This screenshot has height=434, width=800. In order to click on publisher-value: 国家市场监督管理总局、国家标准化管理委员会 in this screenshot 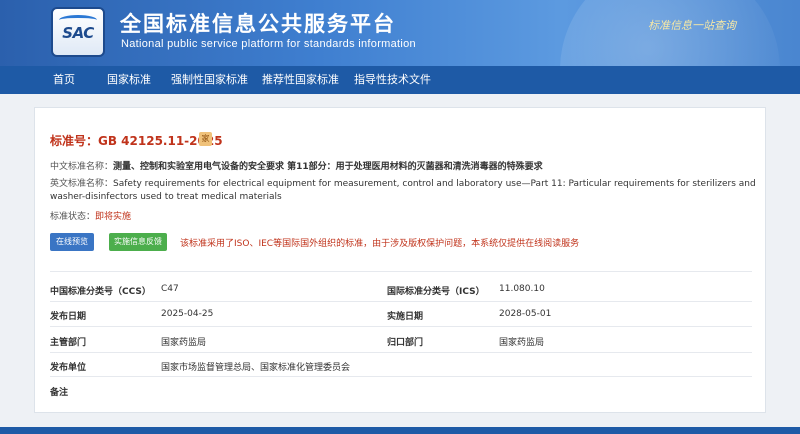, I will do `click(256, 368)`.